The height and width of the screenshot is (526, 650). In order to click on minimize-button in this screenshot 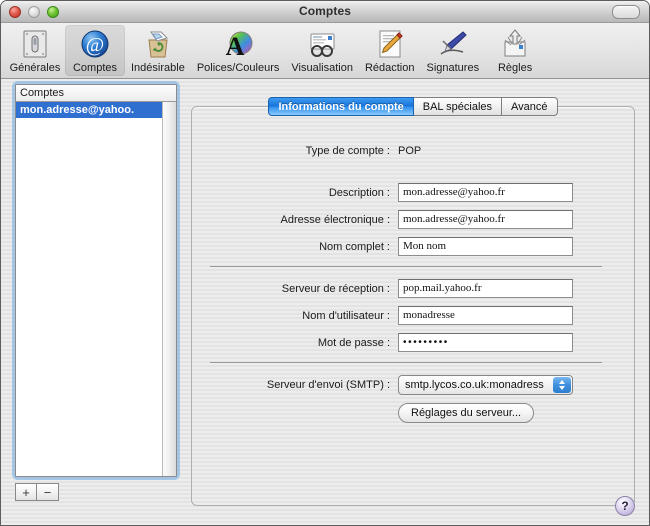, I will do `click(34, 11)`.